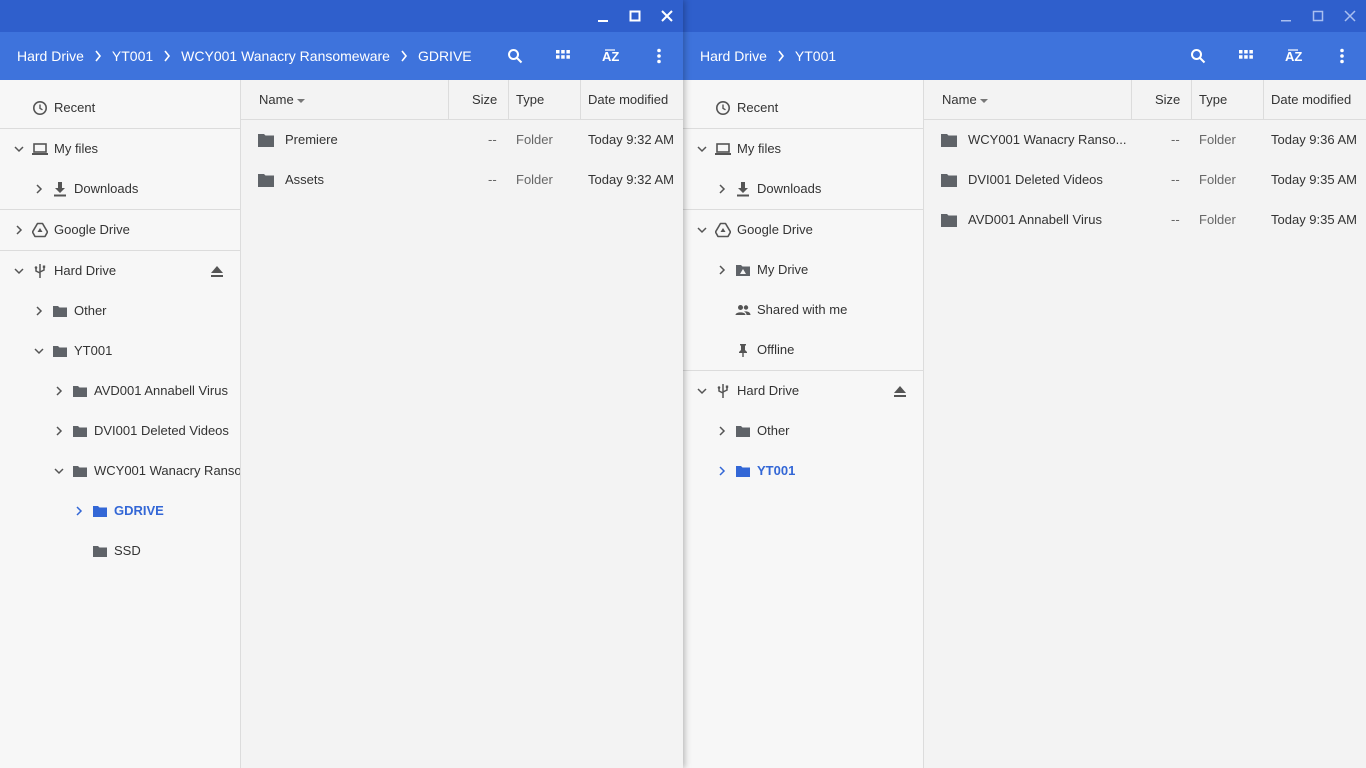 The height and width of the screenshot is (768, 1366). I want to click on file-type: Folder, so click(1217, 139).